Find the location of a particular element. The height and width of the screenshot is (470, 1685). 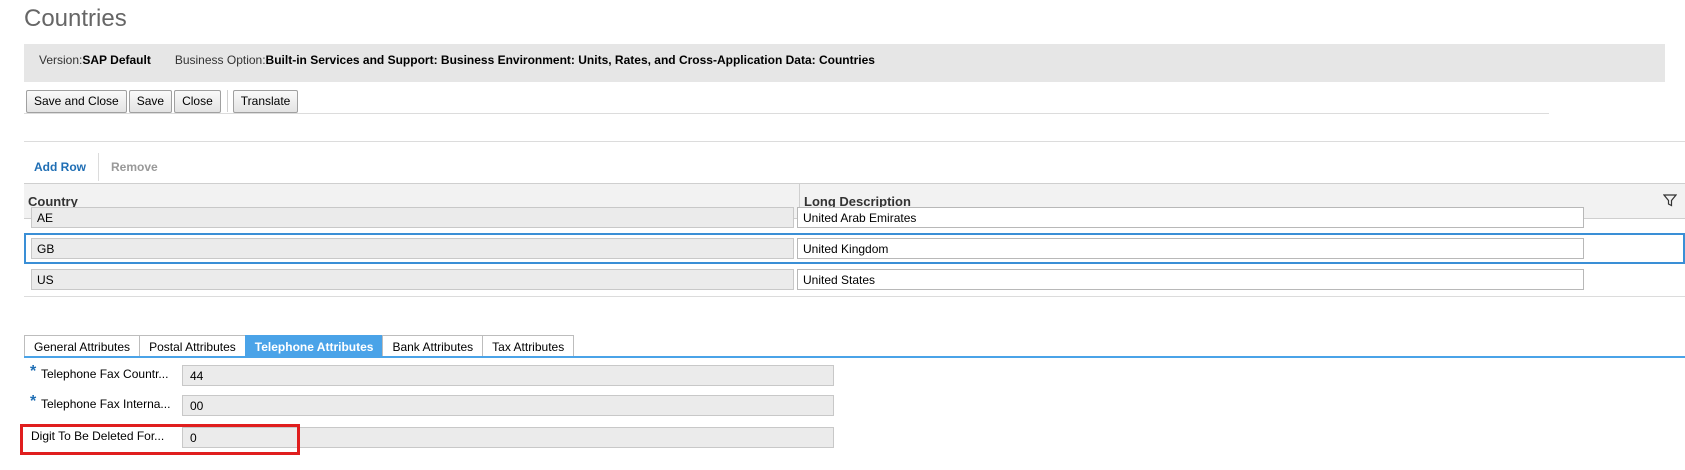

tab-postal-attributes: Postal Attributes is located at coordinates (192, 346).